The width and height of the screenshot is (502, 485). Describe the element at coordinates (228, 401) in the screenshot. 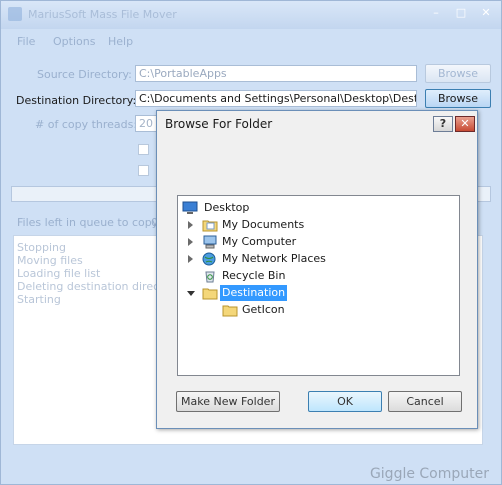

I see `make-new-folder-button: Make New Folder` at that location.